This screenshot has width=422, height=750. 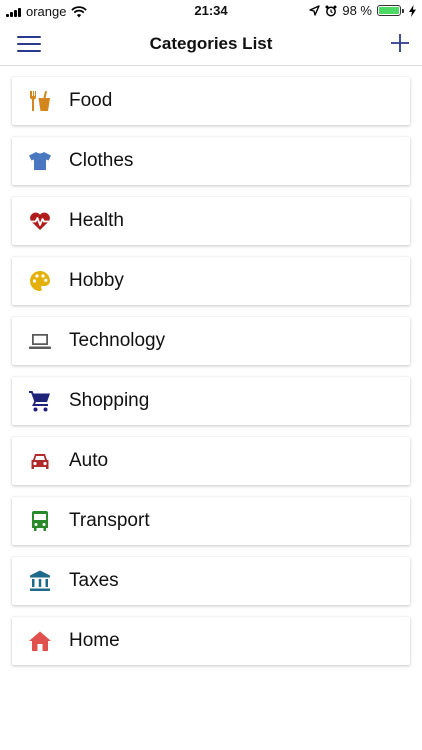 What do you see at coordinates (40, 521) in the screenshot?
I see `bus-icon` at bounding box center [40, 521].